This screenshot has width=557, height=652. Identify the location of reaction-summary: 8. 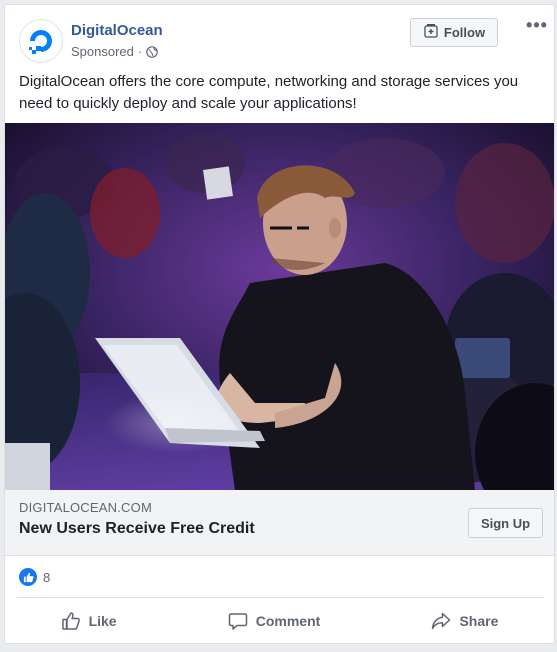
(34, 577).